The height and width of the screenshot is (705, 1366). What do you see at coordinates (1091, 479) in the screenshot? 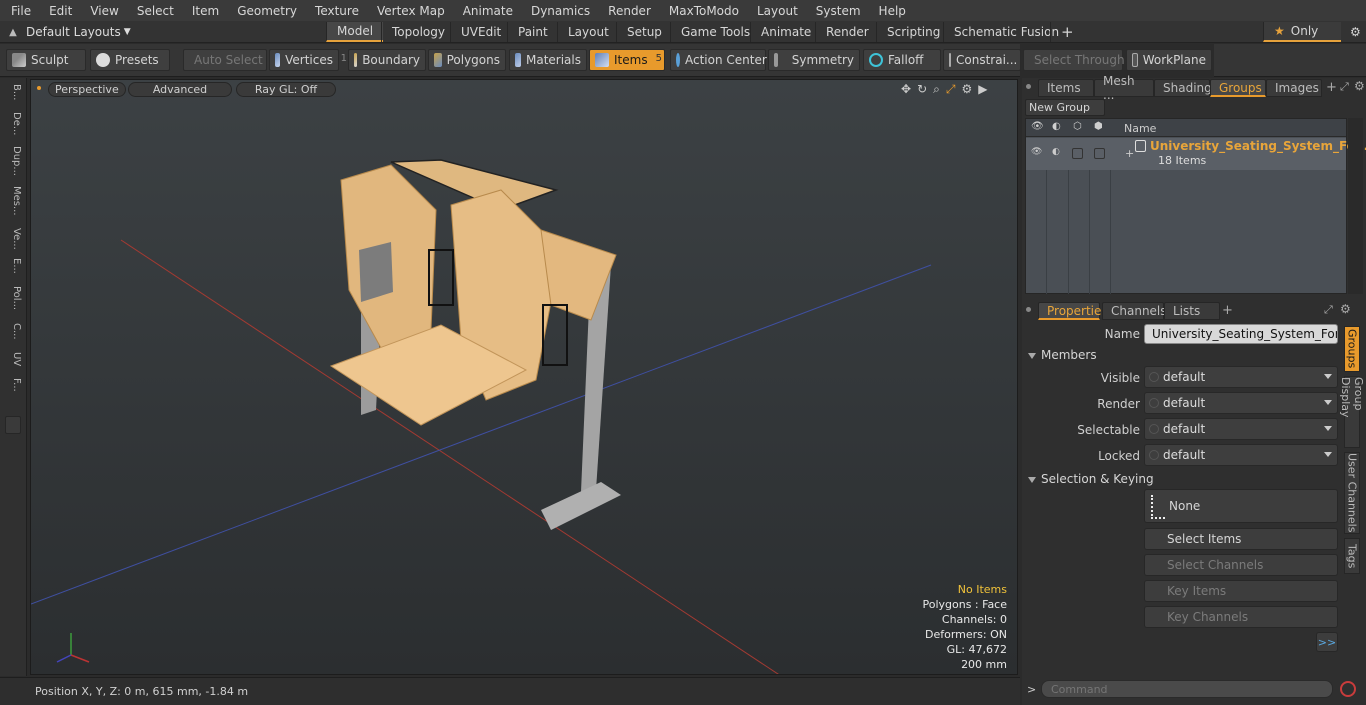
I see `selection-keying-section: Selection & Keying` at bounding box center [1091, 479].